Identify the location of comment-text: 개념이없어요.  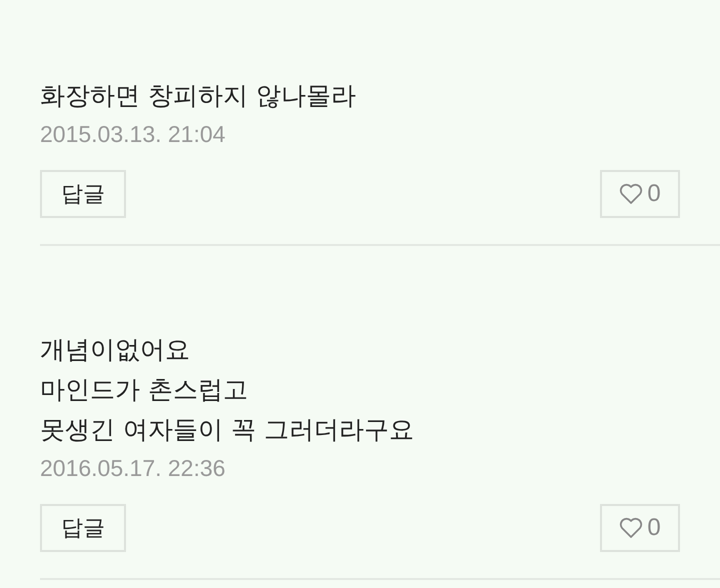
(115, 350).